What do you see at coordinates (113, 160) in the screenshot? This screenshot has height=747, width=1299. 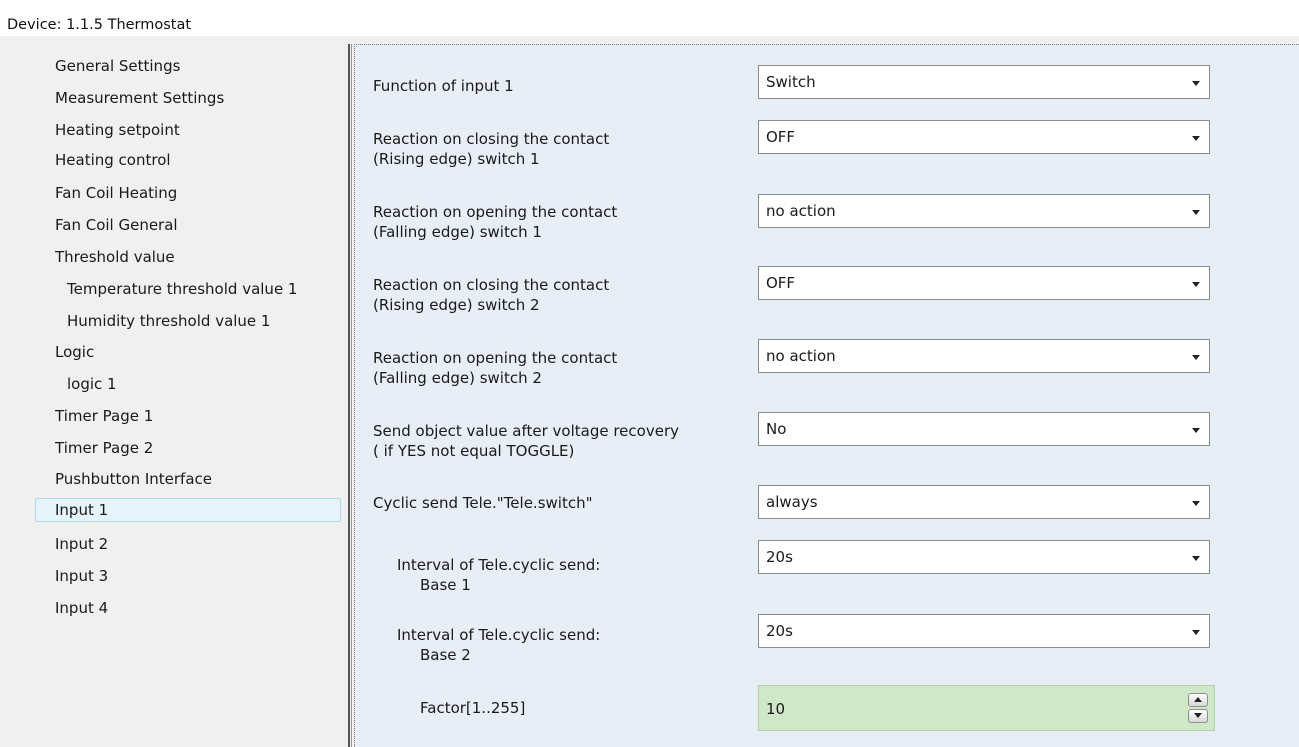 I see `sidebar-item-heating-control: Heating control` at bounding box center [113, 160].